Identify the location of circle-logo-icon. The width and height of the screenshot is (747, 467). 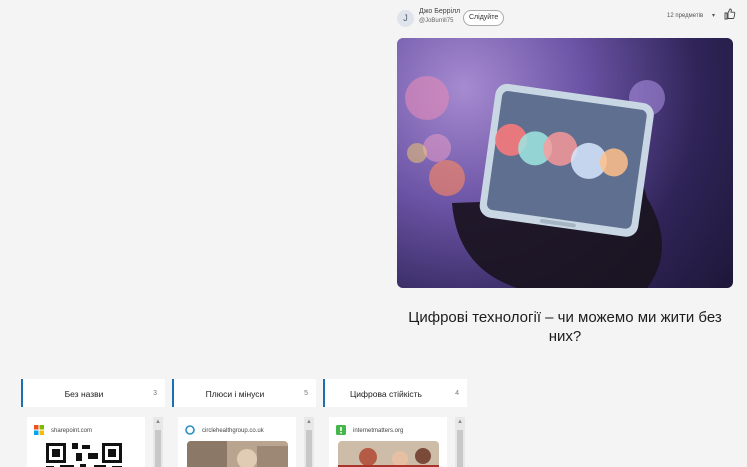
(190, 430).